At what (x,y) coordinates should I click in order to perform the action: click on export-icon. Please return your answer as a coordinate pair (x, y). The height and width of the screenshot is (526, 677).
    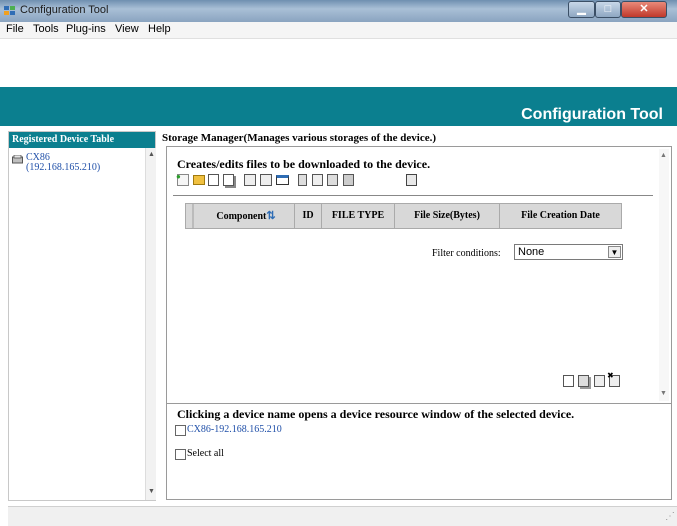
    Looking at the image, I should click on (266, 180).